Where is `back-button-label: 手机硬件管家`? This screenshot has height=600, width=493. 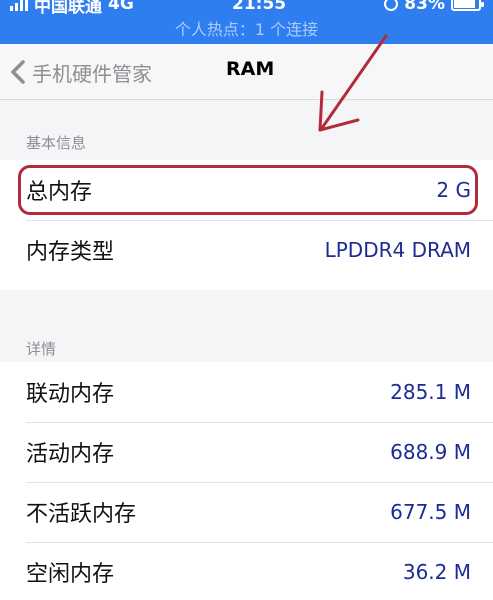 back-button-label: 手机硬件管家 is located at coordinates (92, 73).